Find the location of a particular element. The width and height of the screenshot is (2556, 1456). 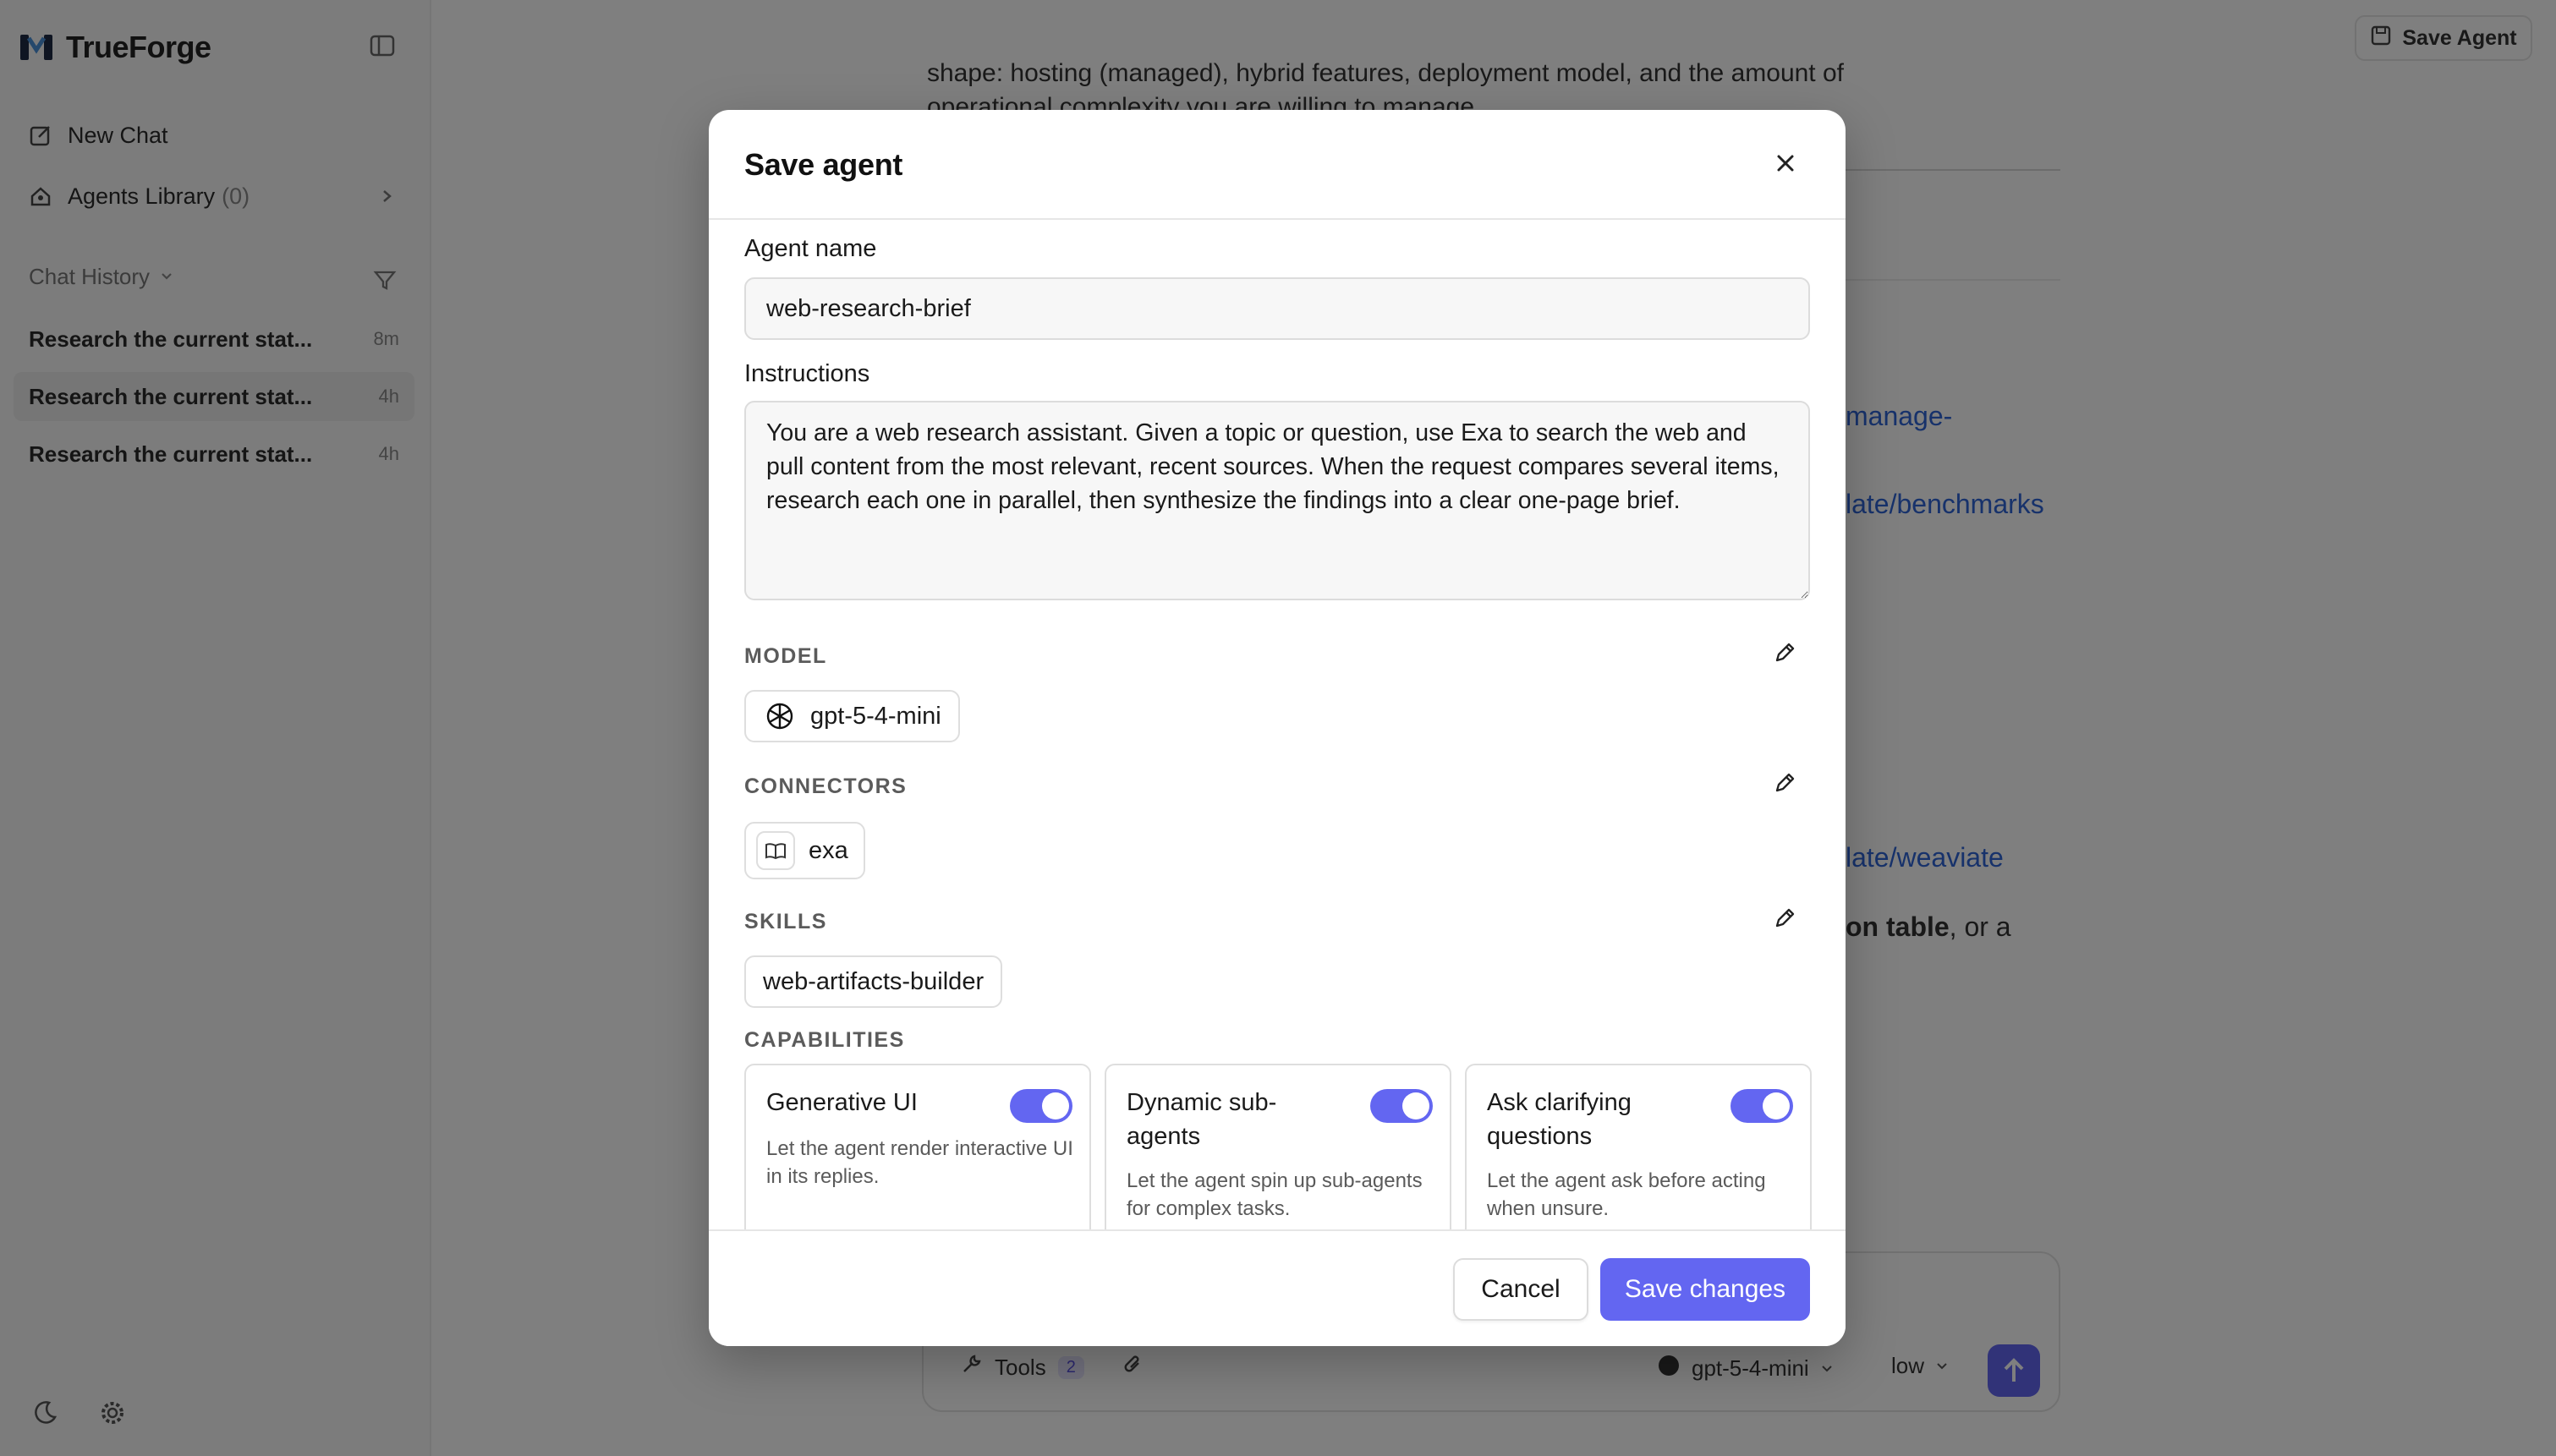

skill-chip: web-artifacts-builder is located at coordinates (873, 981).